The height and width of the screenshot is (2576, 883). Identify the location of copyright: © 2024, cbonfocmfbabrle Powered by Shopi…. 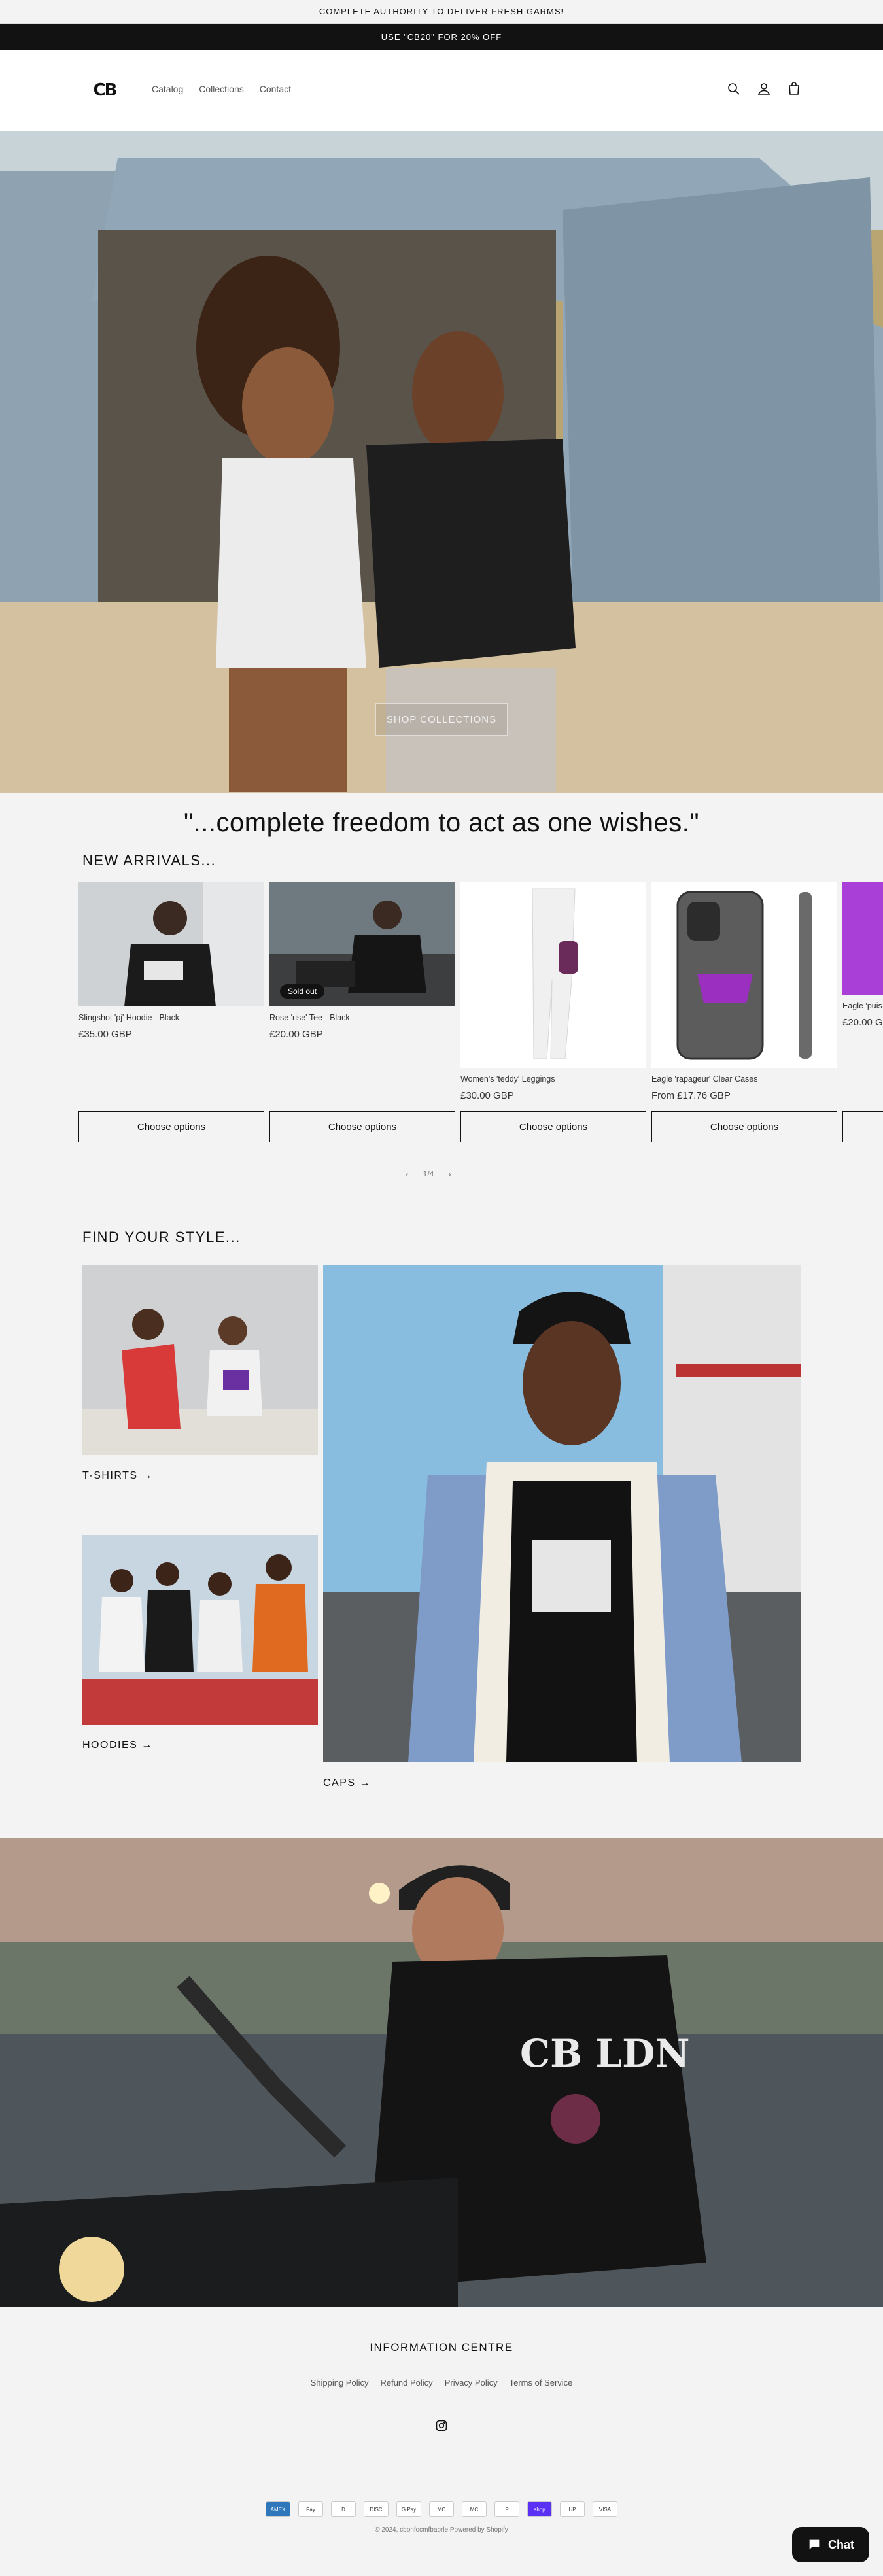
(441, 2530).